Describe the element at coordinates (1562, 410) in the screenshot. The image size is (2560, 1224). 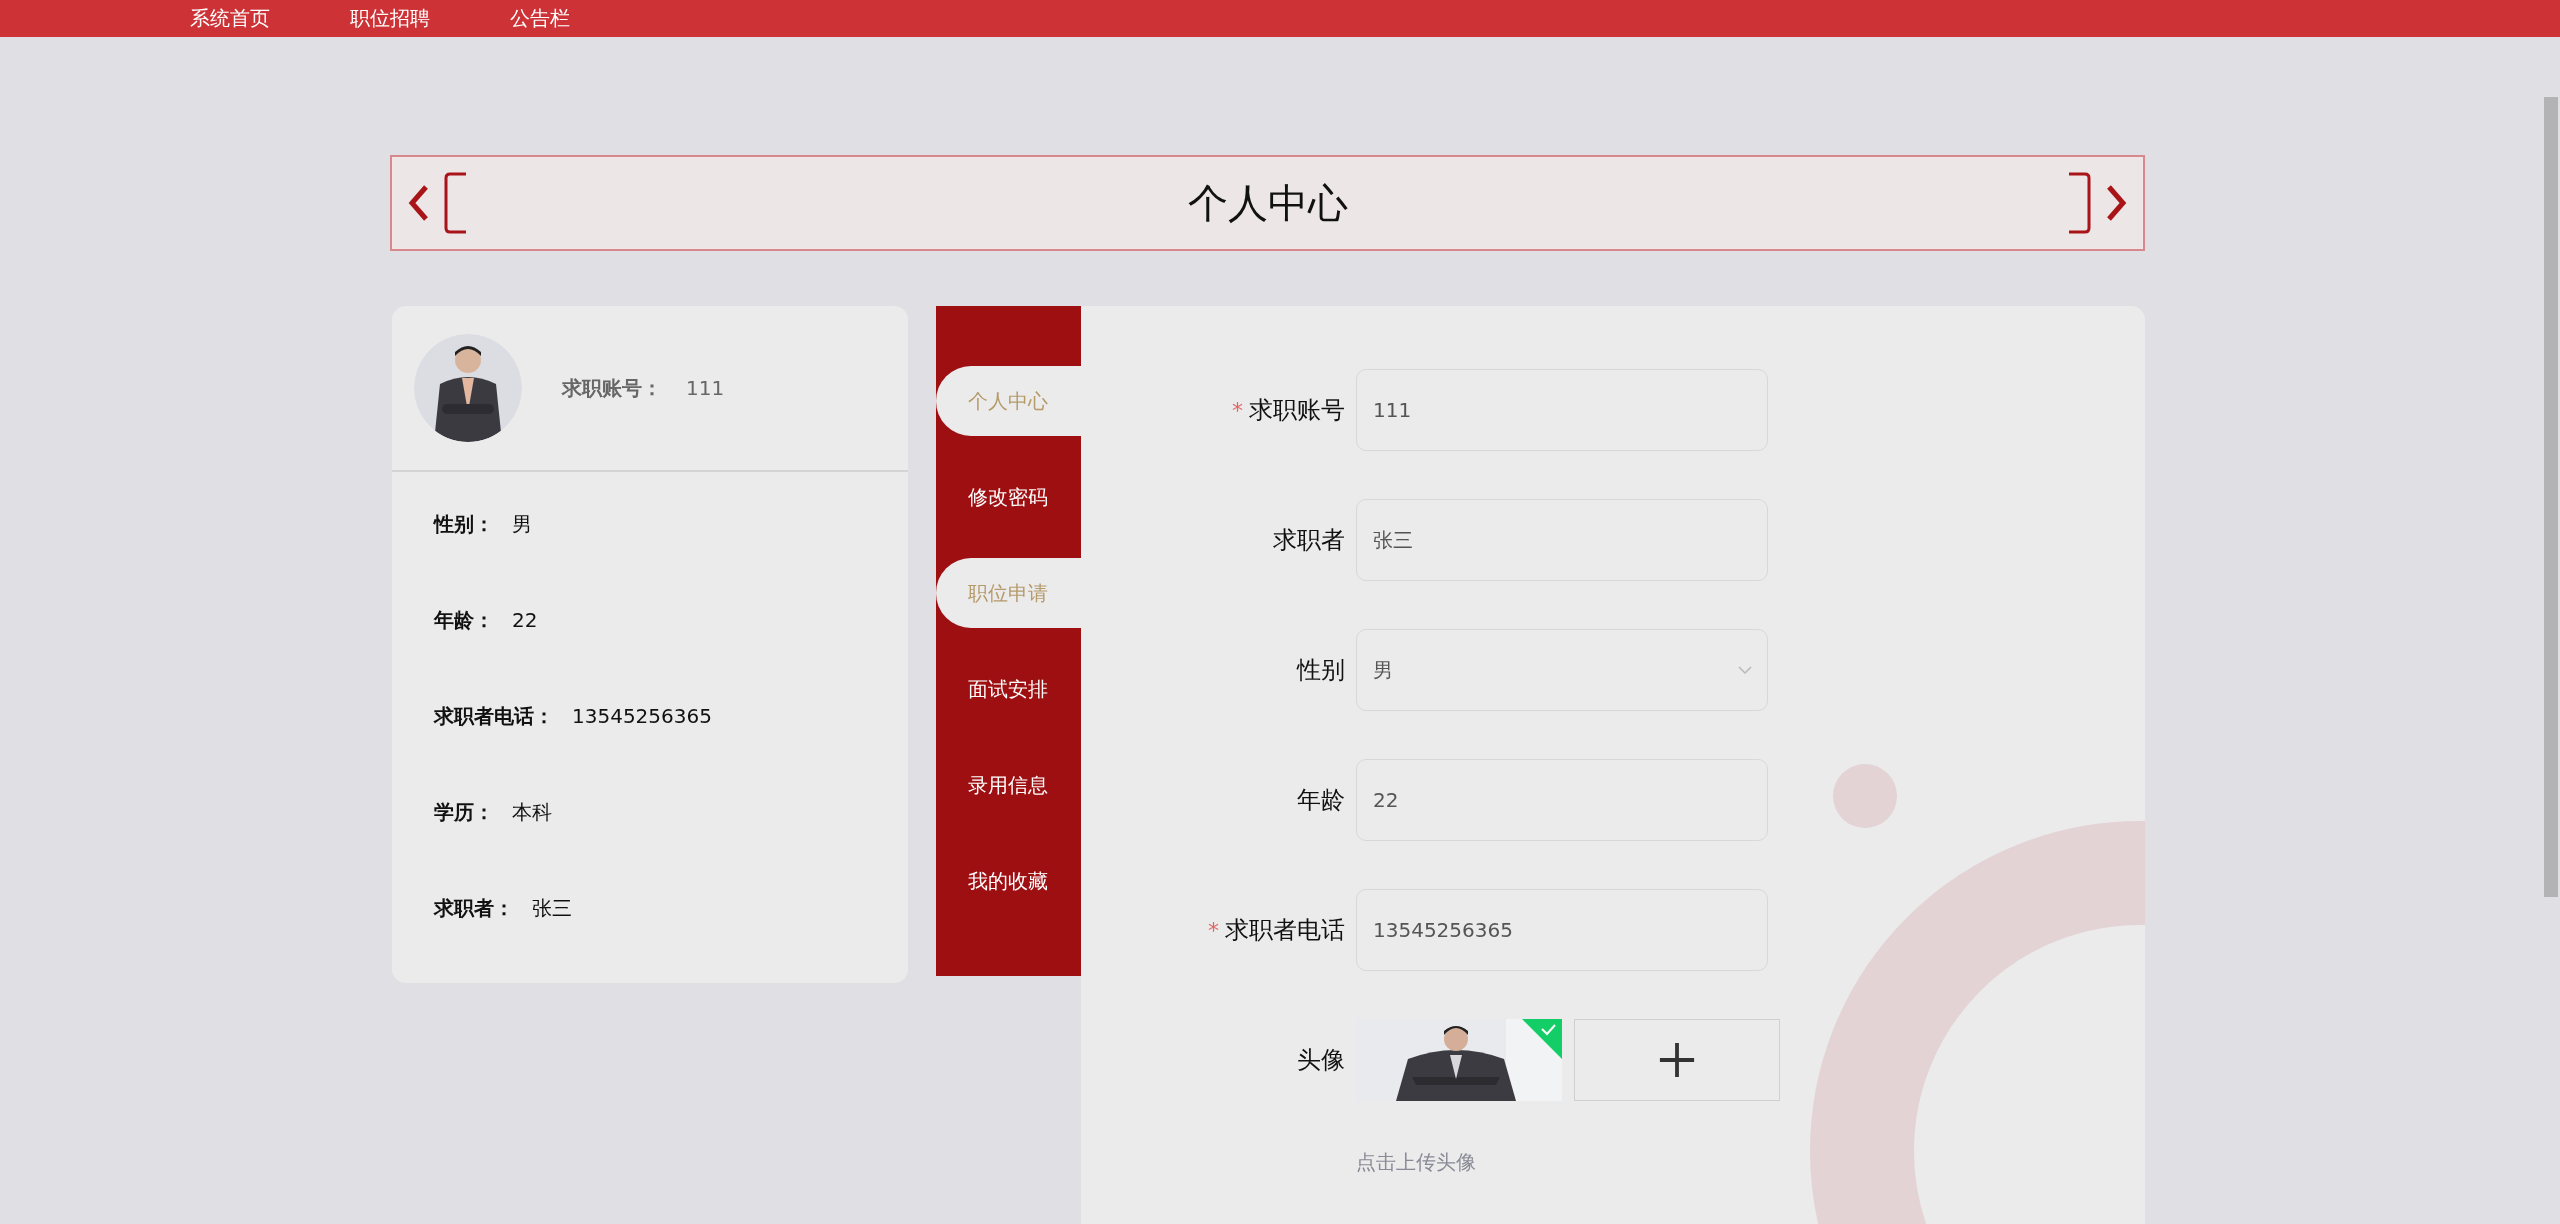
I see `input-field: 111` at that location.